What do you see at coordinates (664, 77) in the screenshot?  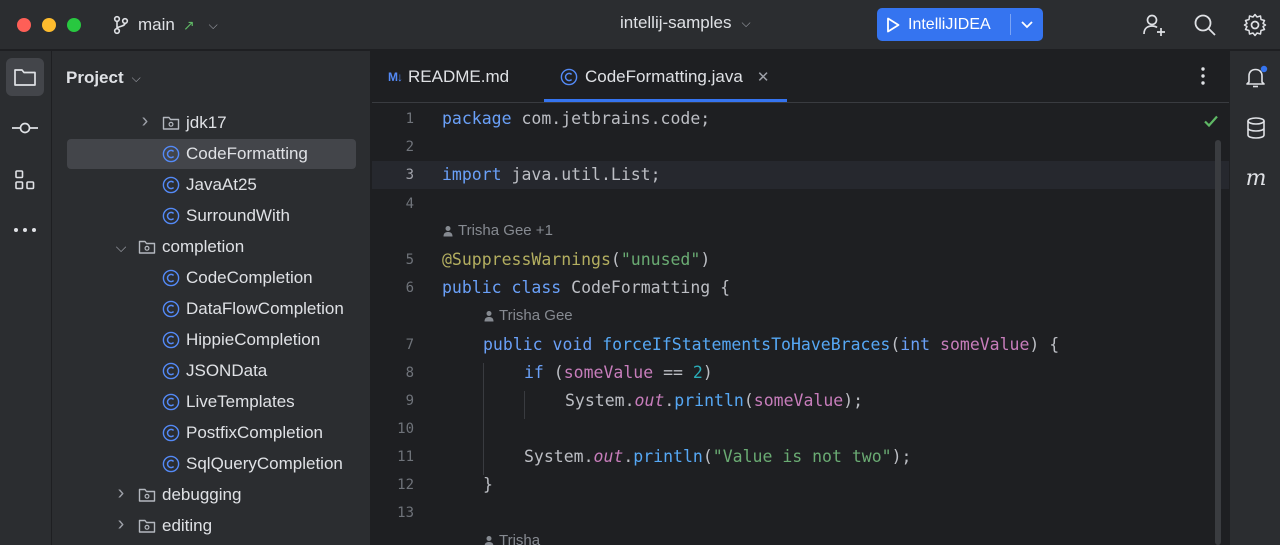 I see `tab-codeformatting: CodeFormatting.java ✕` at bounding box center [664, 77].